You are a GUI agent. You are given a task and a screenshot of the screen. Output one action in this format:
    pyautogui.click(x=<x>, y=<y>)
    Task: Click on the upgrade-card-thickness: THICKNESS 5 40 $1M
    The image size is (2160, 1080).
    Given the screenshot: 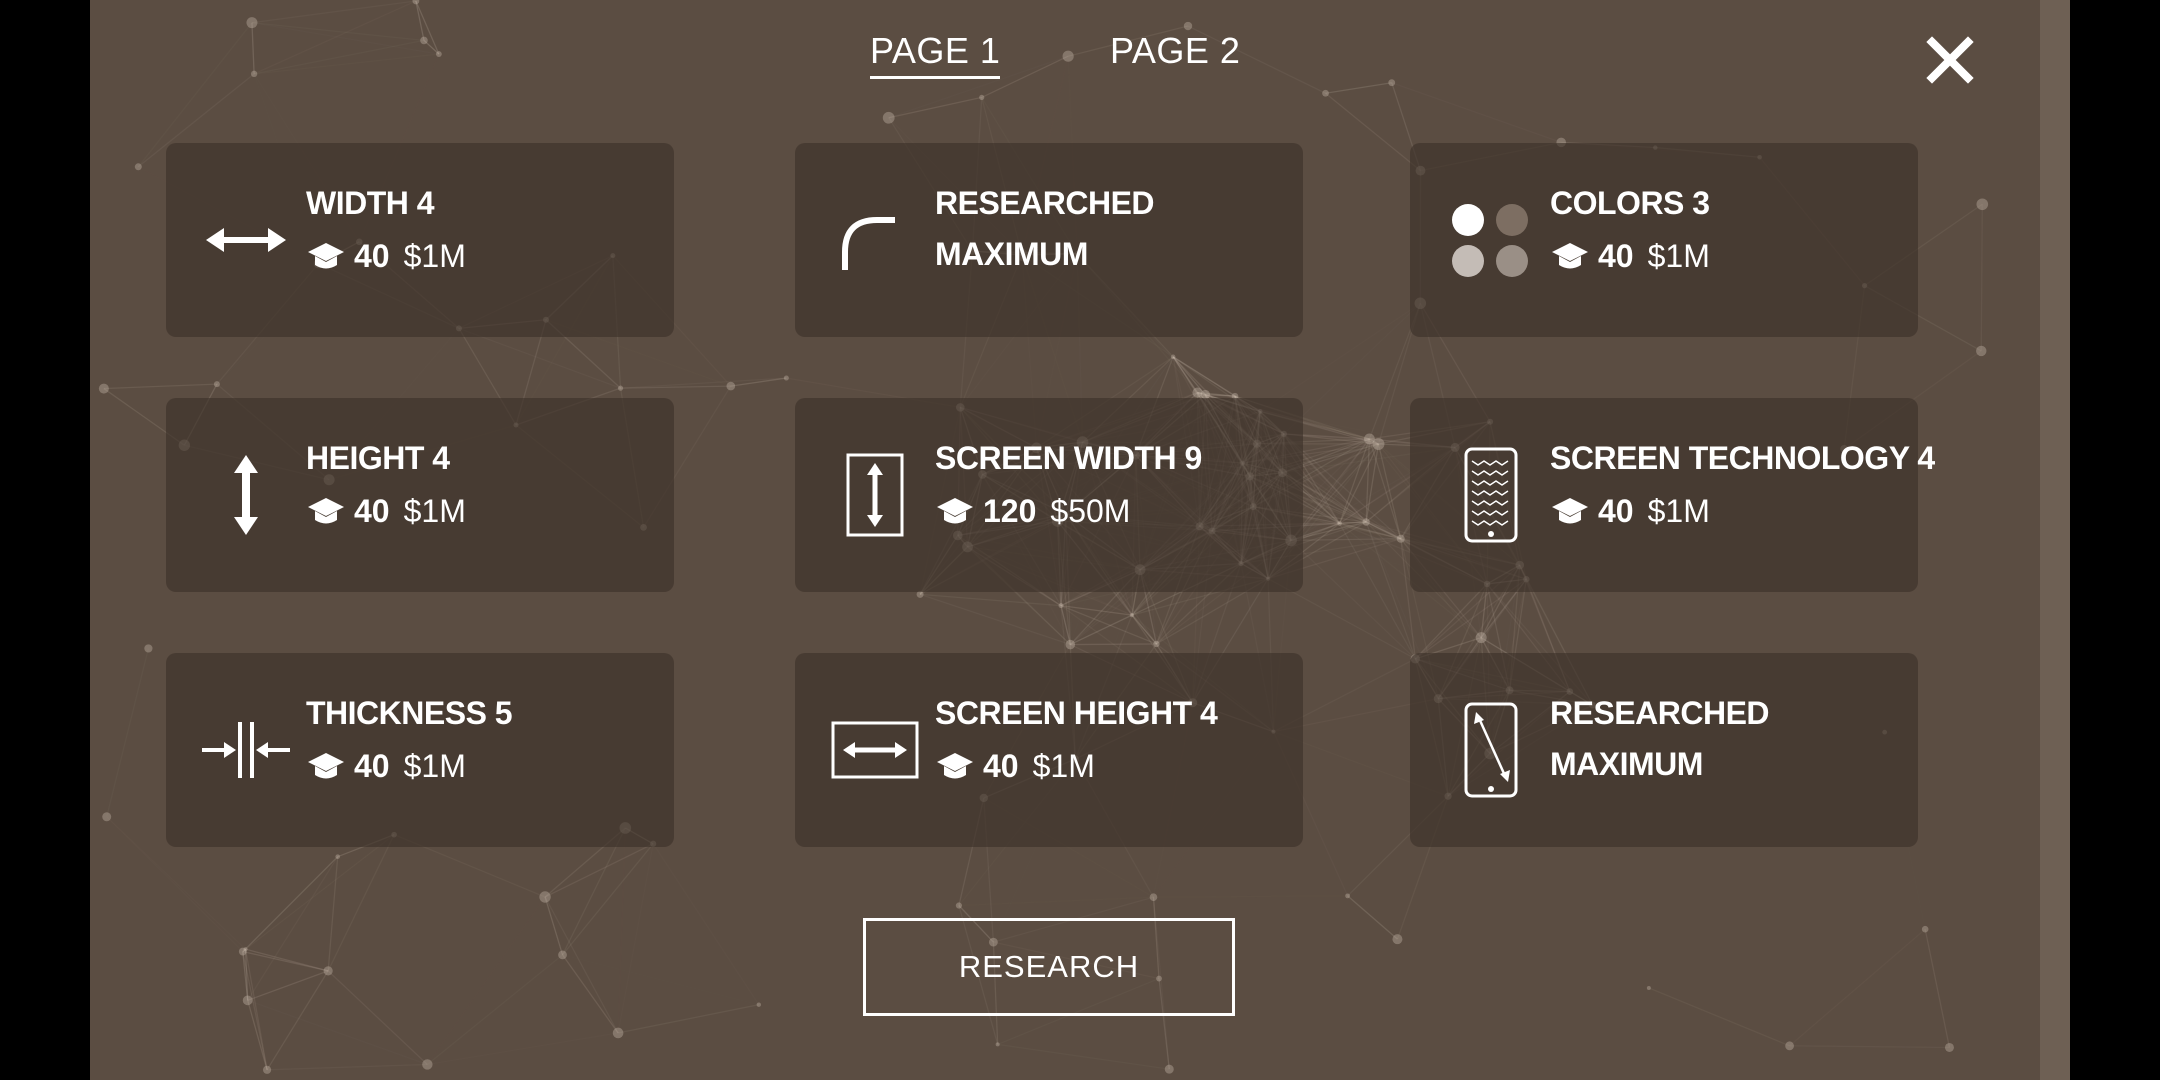 What is the action you would take?
    pyautogui.click(x=420, y=750)
    